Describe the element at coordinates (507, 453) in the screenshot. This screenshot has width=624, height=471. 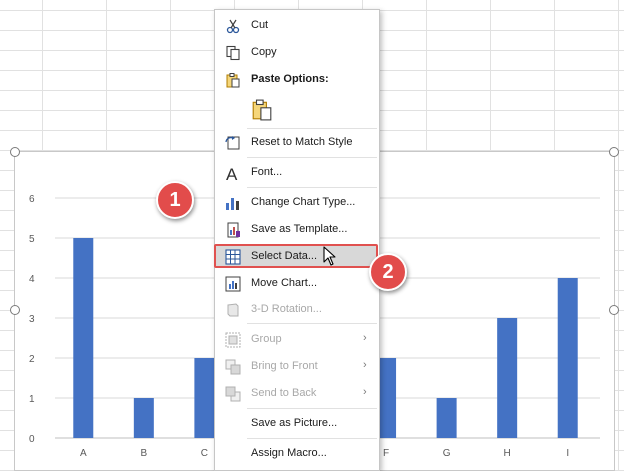
I see `x-tick-label: H` at that location.